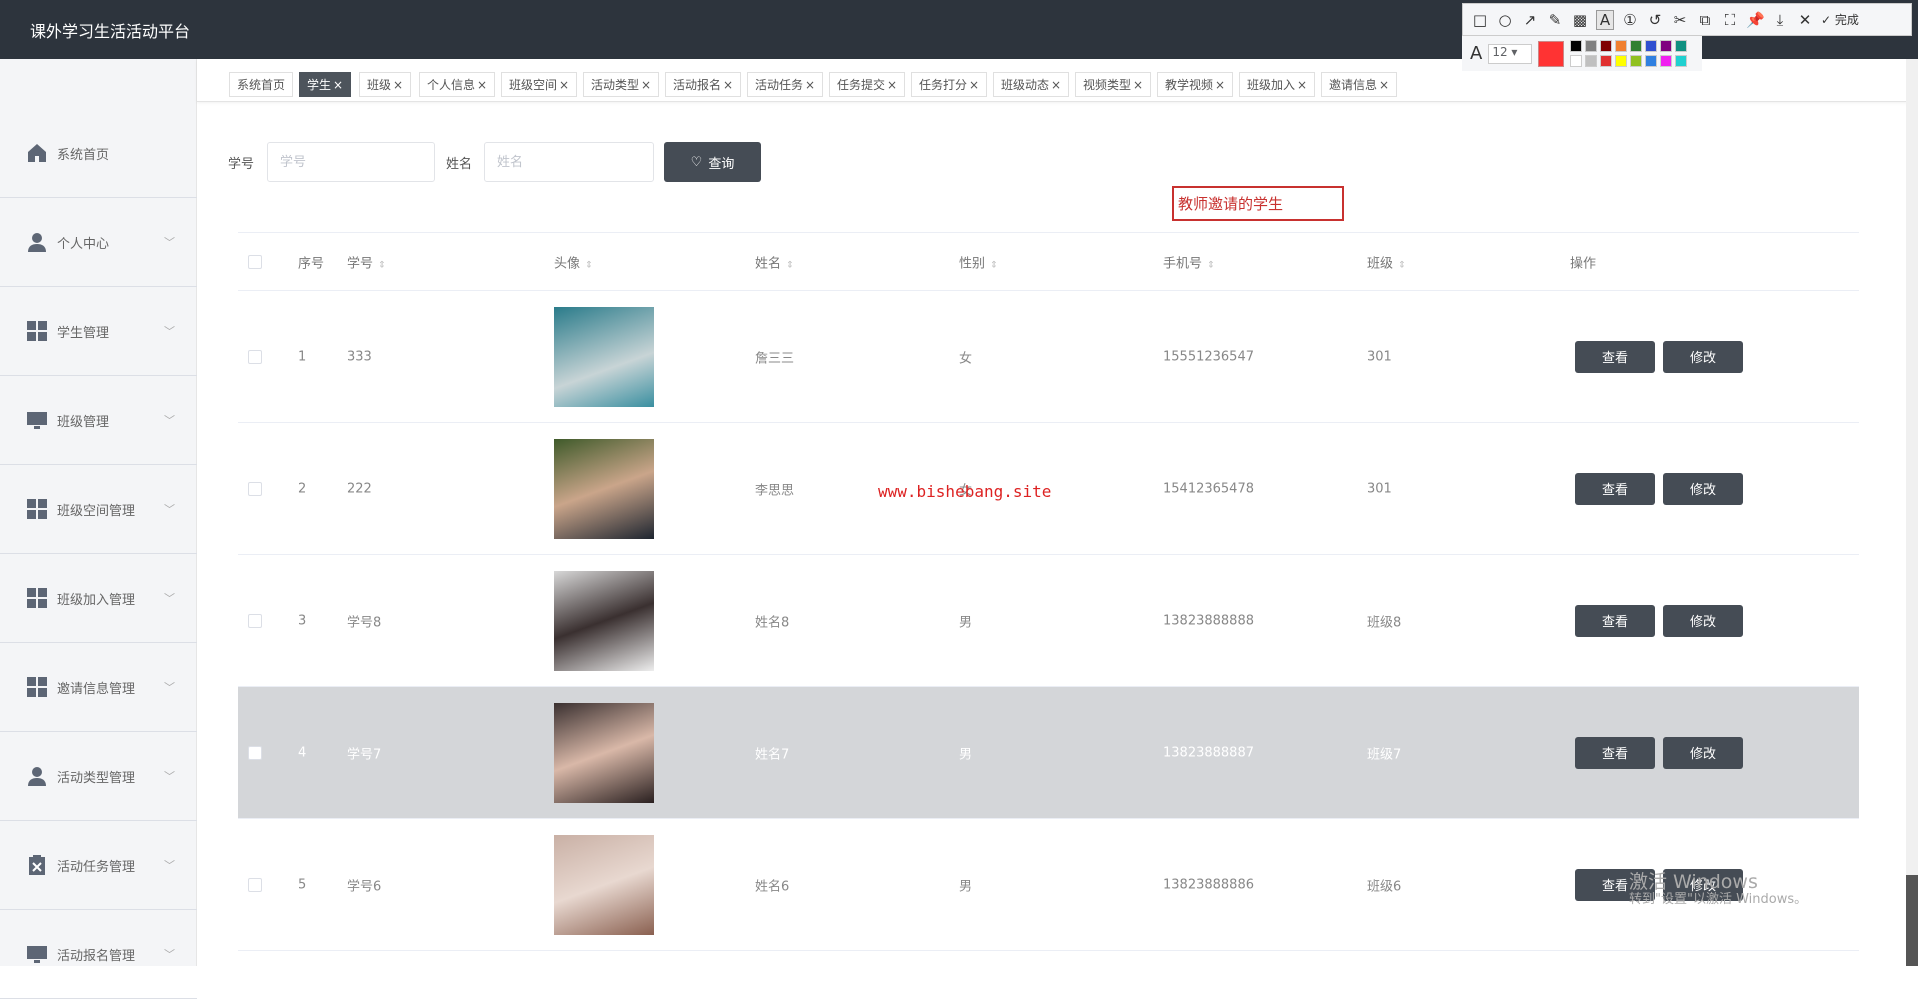 The width and height of the screenshot is (1918, 999). Describe the element at coordinates (1551, 53) in the screenshot. I see `current-color-swatch` at that location.